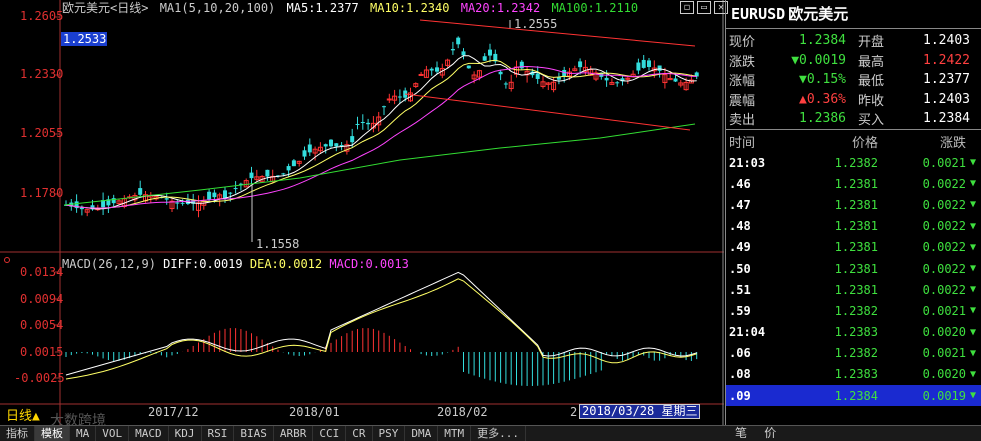 Image resolution: width=981 pixels, height=441 pixels. I want to click on price-tick: 1.1780, so click(42, 193).